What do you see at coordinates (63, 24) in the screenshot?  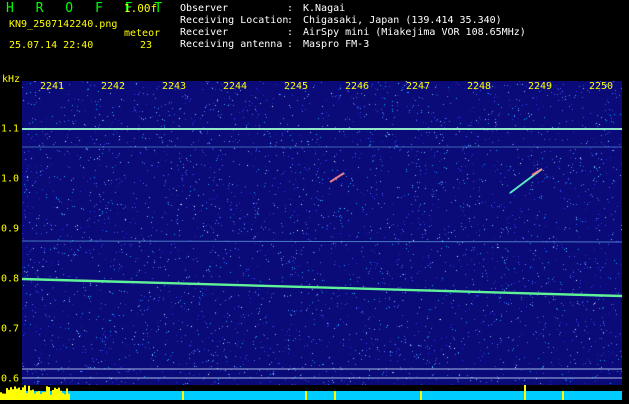 I see `file-name: KN9_2507142240.png` at bounding box center [63, 24].